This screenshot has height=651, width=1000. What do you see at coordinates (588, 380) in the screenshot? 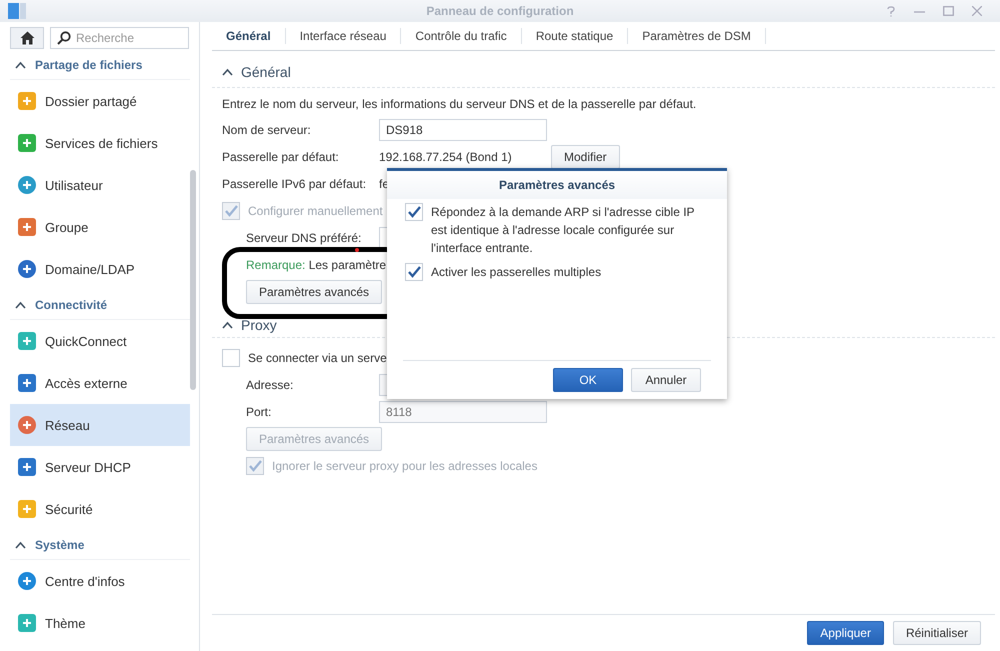
I see `ok-button: OK` at bounding box center [588, 380].